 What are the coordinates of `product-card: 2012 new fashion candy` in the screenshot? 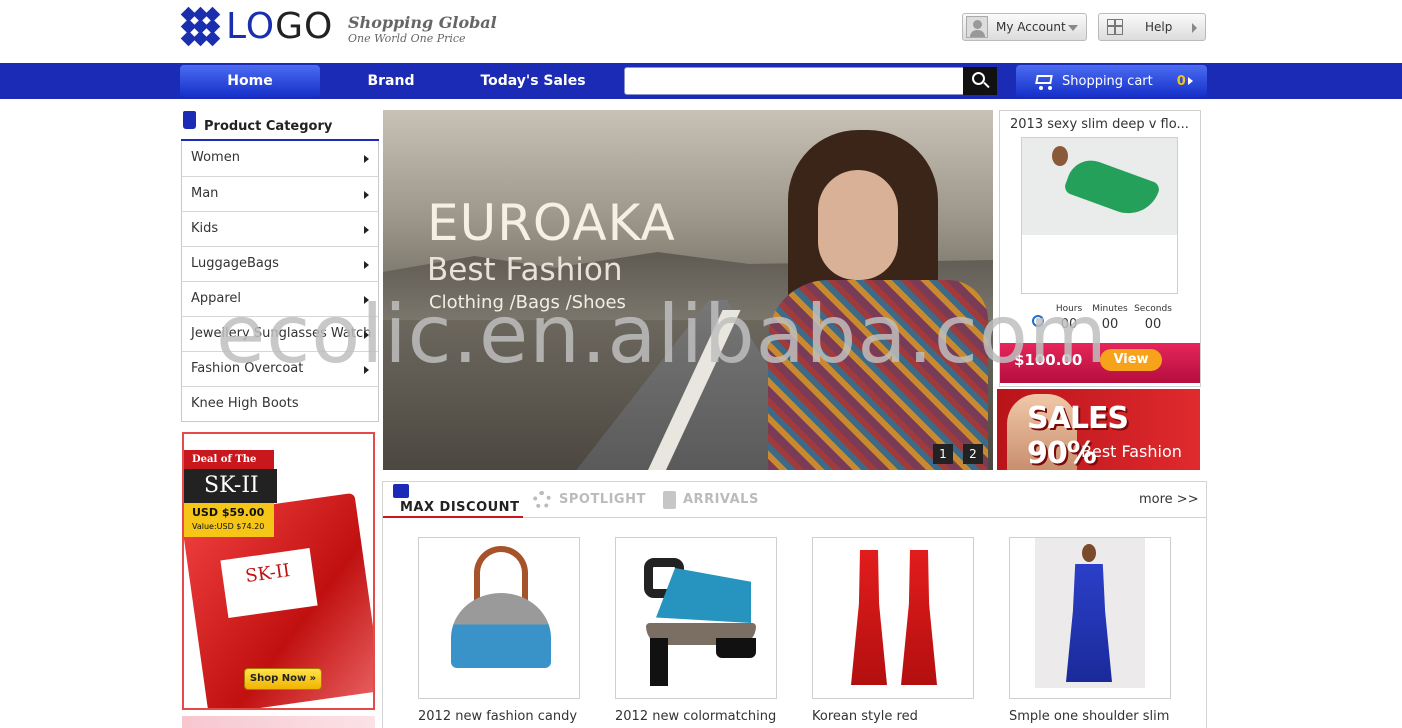 It's located at (499, 630).